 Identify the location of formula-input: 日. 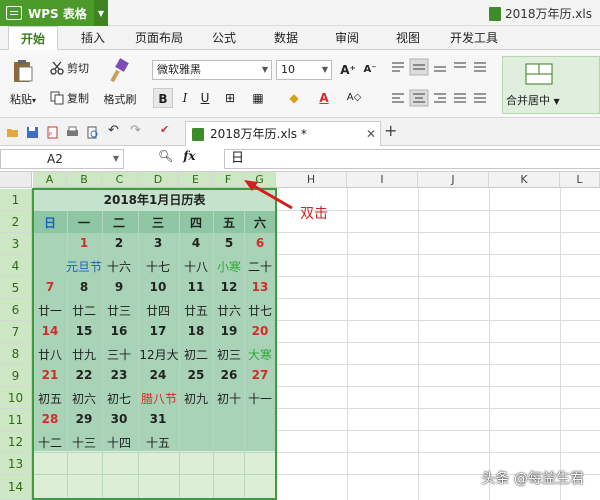
(412, 159).